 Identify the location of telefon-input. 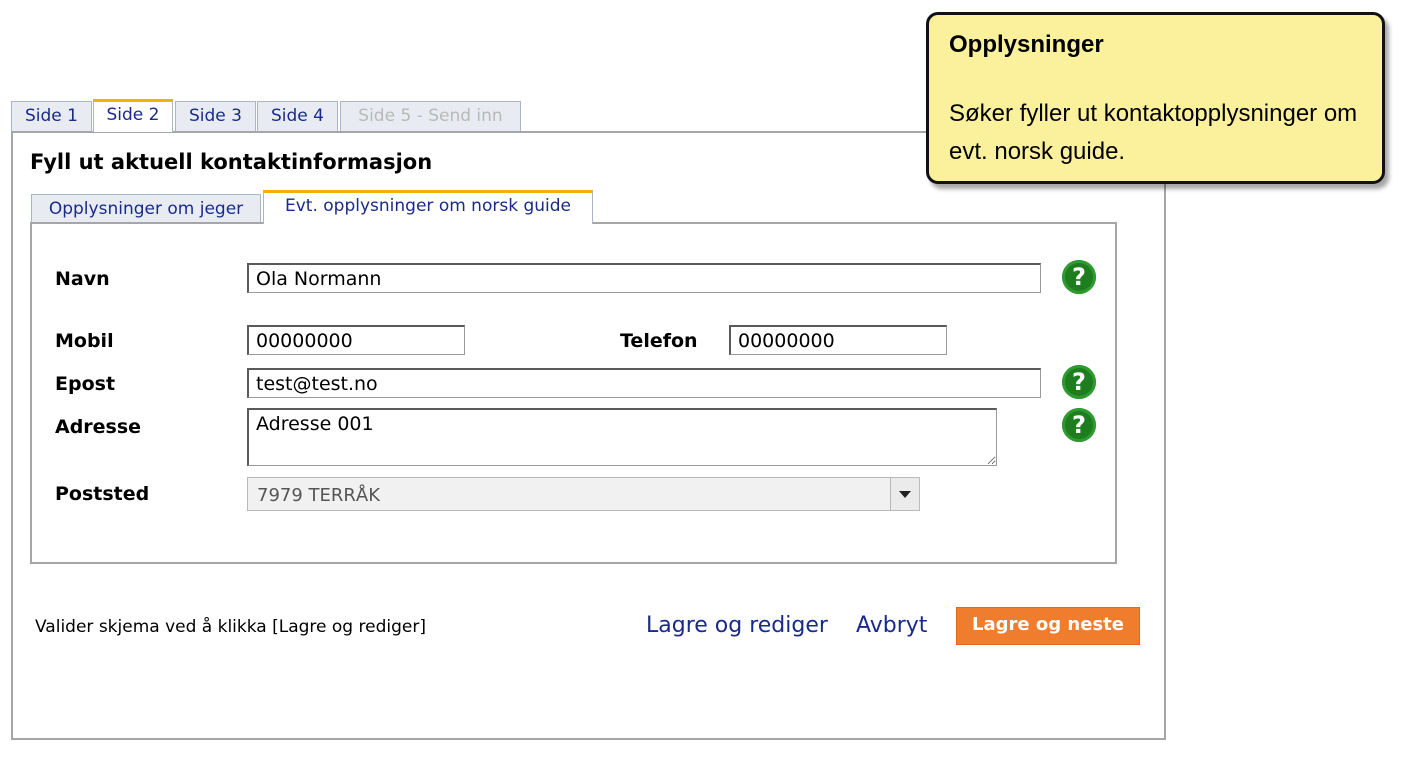
(838, 340).